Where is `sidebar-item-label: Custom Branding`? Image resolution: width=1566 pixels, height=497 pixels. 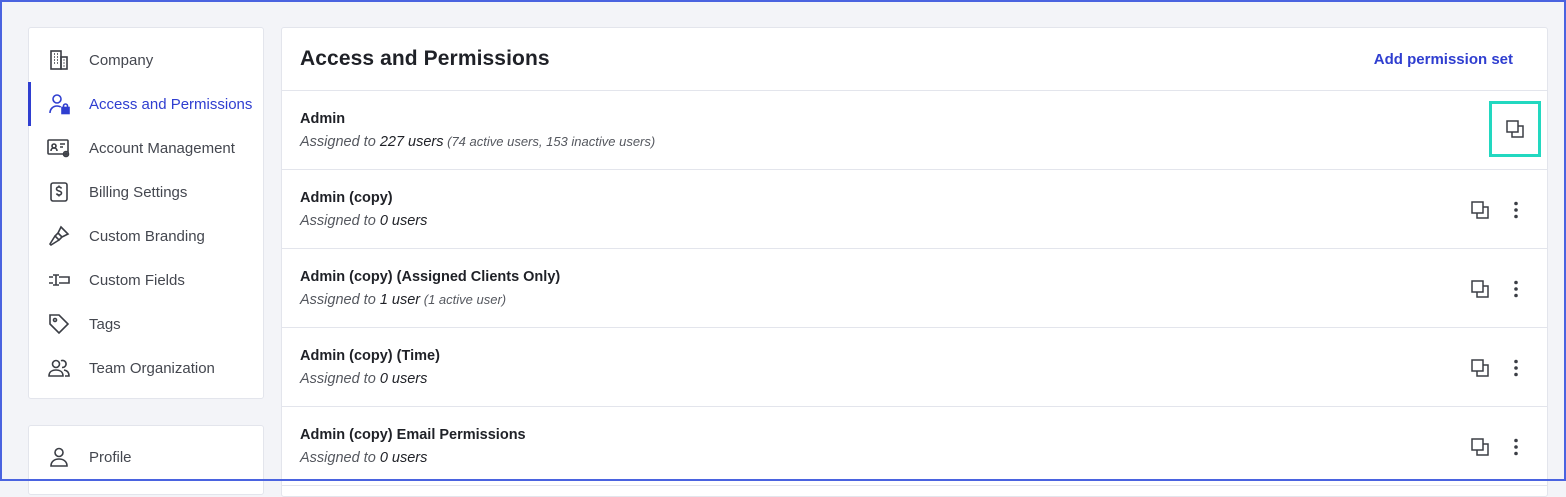 sidebar-item-label: Custom Branding is located at coordinates (147, 236).